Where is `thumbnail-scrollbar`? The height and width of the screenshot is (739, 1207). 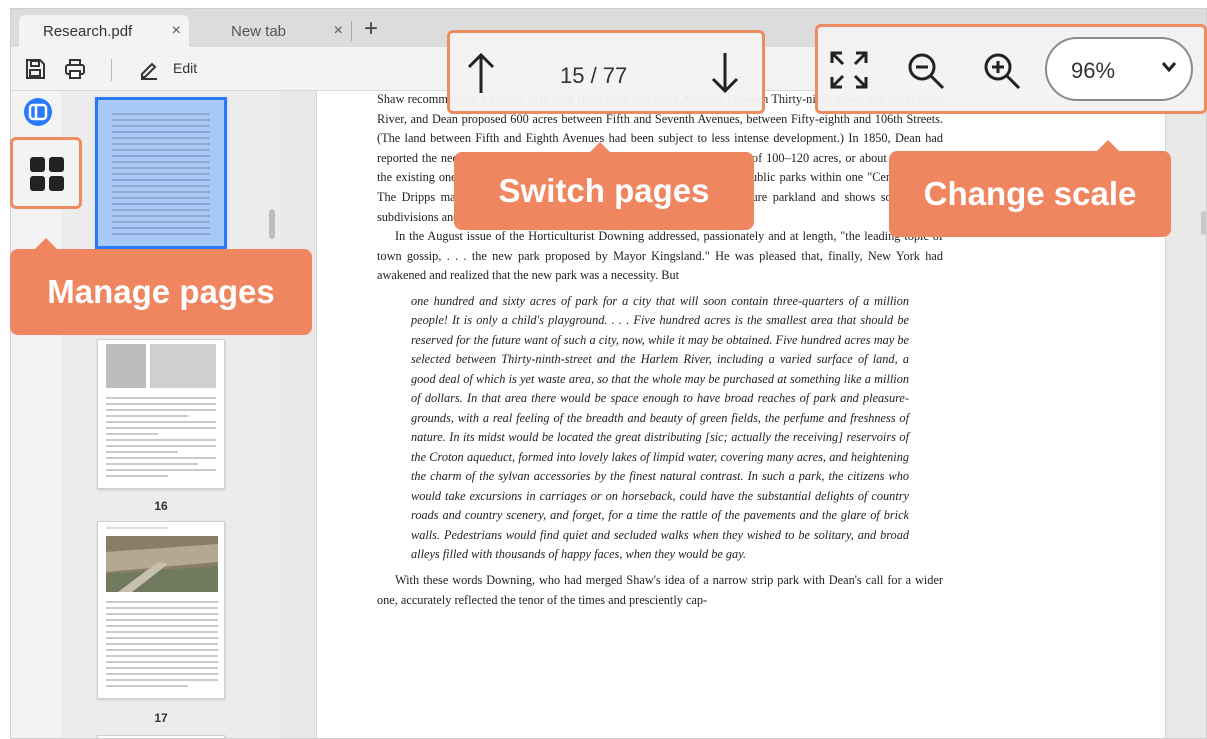 thumbnail-scrollbar is located at coordinates (272, 224).